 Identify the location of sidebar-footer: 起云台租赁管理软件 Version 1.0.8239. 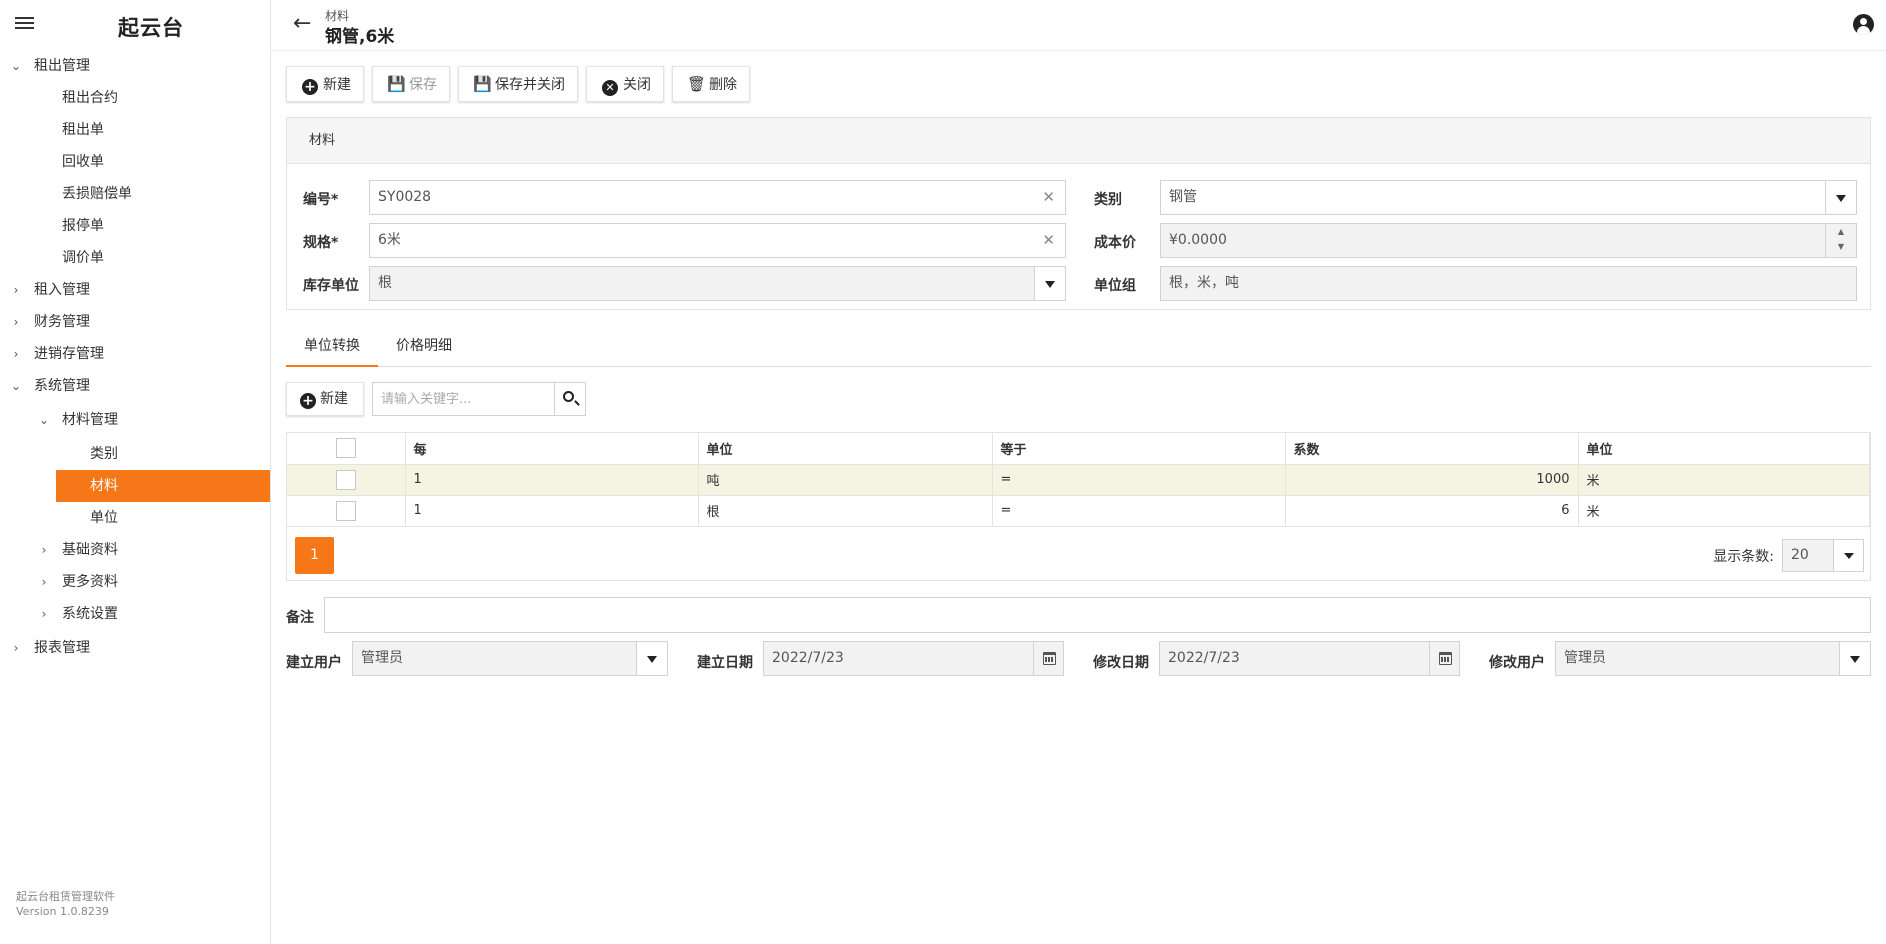
(65, 904).